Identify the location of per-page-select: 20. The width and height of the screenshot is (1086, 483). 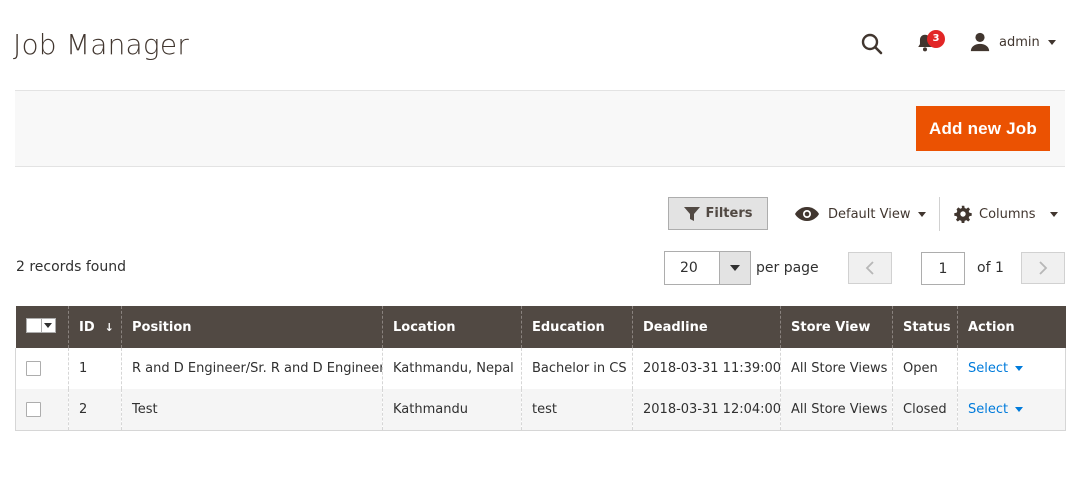
(707, 268).